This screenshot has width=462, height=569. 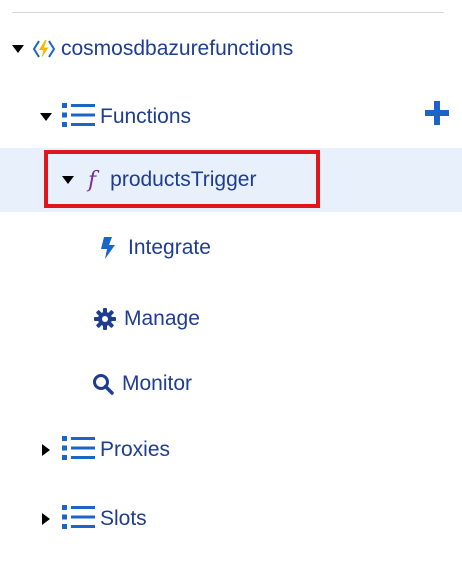 What do you see at coordinates (231, 450) in the screenshot?
I see `tree-item-proxies: Proxies` at bounding box center [231, 450].